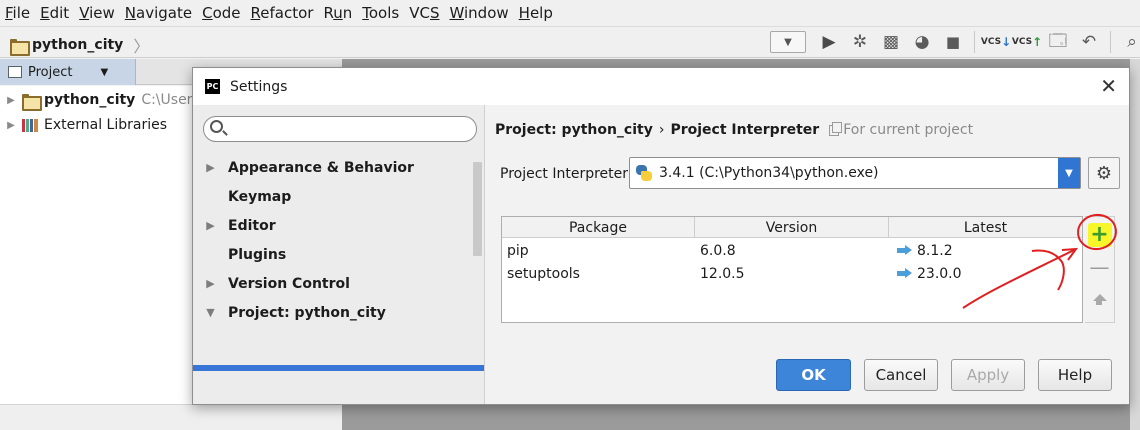  What do you see at coordinates (988, 375) in the screenshot?
I see `apply-button: Apply` at bounding box center [988, 375].